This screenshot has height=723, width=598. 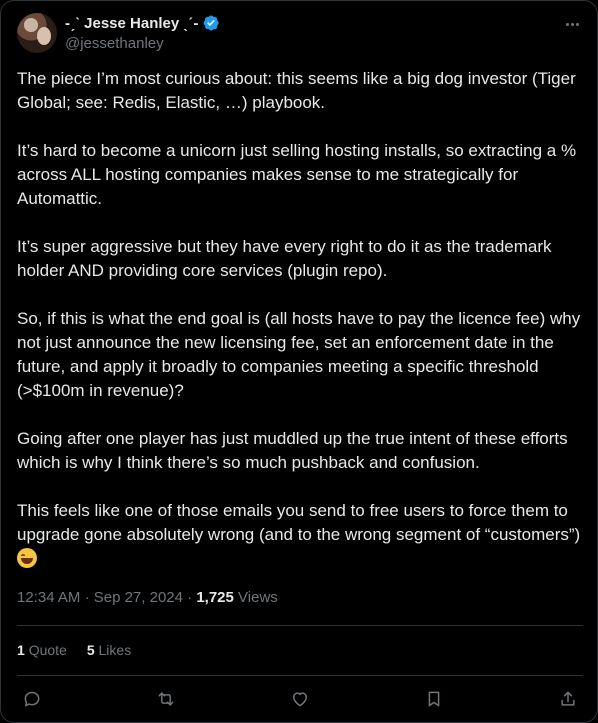 I want to click on quotes-label: Quote, so click(x=47, y=650).